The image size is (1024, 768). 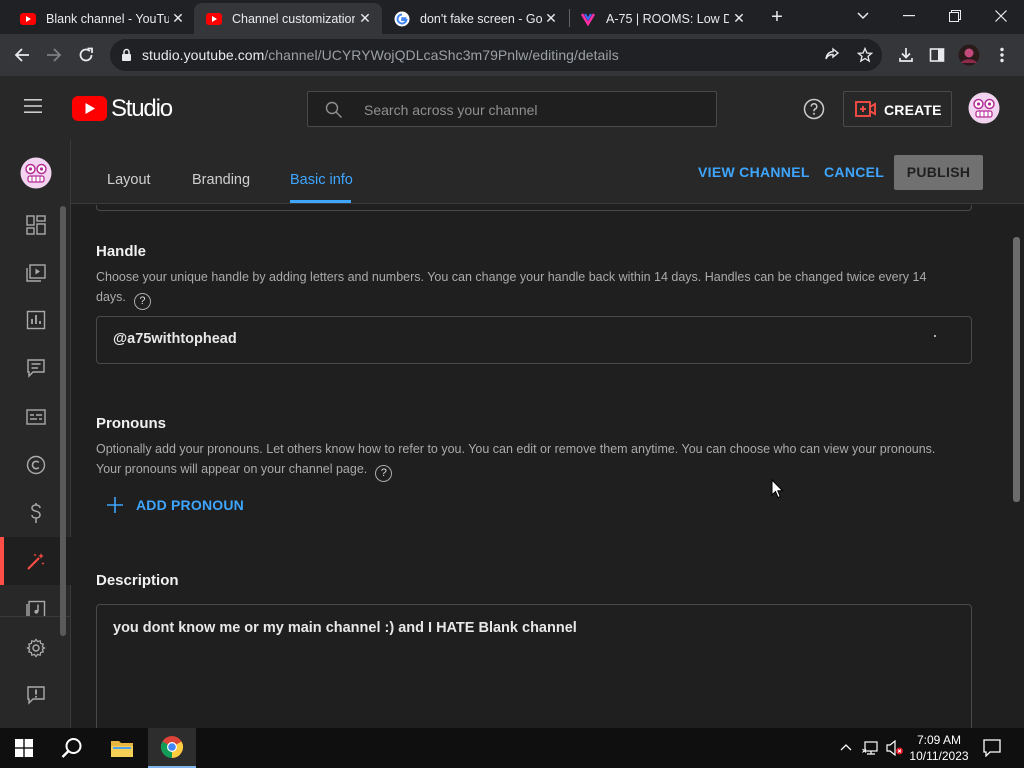 I want to click on dashboard-icon, so click(x=35, y=225).